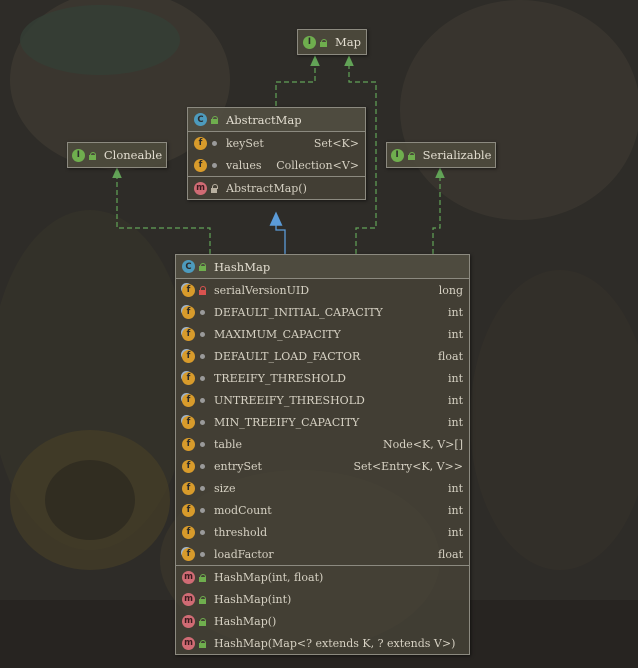 This screenshot has width=638, height=668. What do you see at coordinates (133, 155) in the screenshot?
I see `node-name: Cloneable` at bounding box center [133, 155].